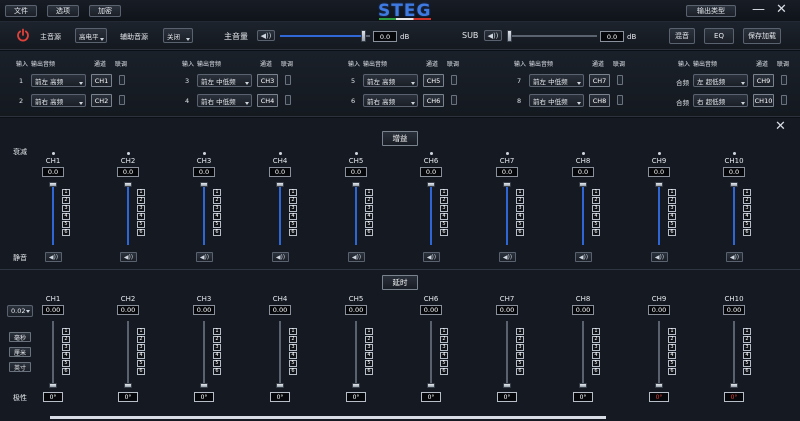 The width and height of the screenshot is (800, 421). Describe the element at coordinates (385, 36) in the screenshot. I see `master-volume-value: 0.0` at that location.